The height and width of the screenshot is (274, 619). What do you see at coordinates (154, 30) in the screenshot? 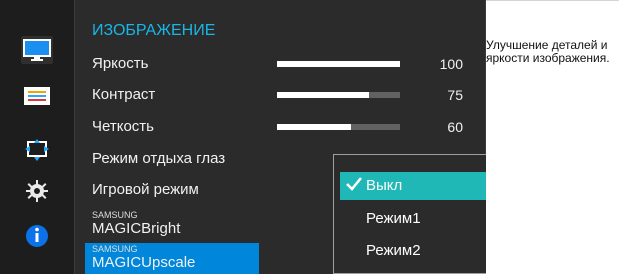
I see `menu-title: ИЗОБРАЖЕНИЕ` at bounding box center [154, 30].